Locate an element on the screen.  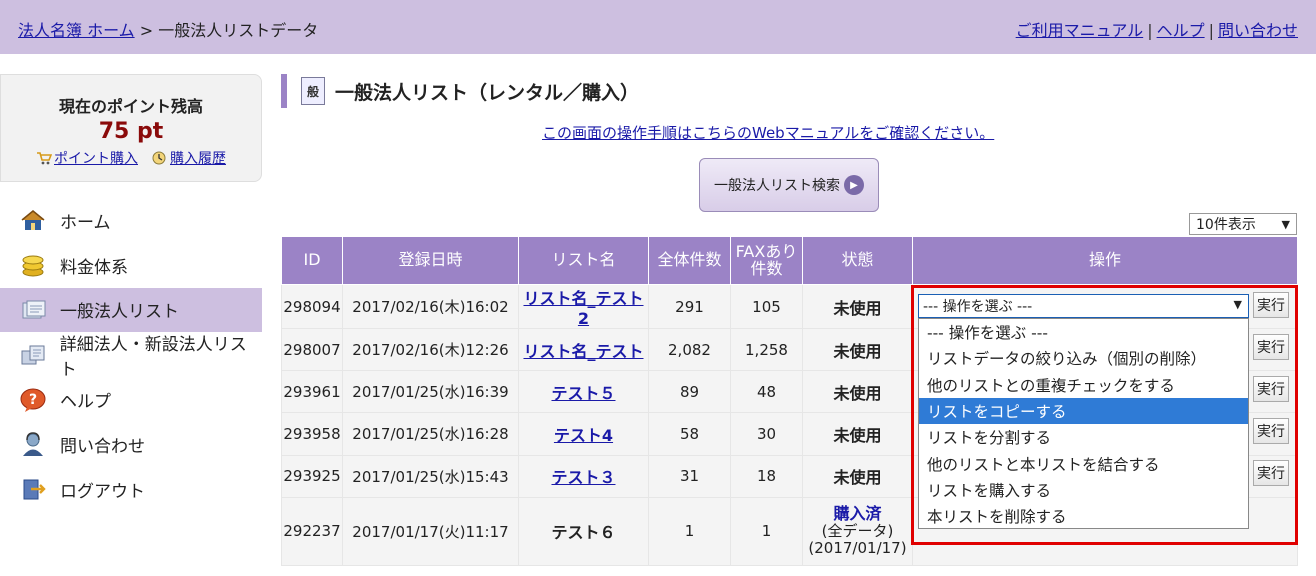
sidebar-item-label: ホーム is located at coordinates (85, 222).